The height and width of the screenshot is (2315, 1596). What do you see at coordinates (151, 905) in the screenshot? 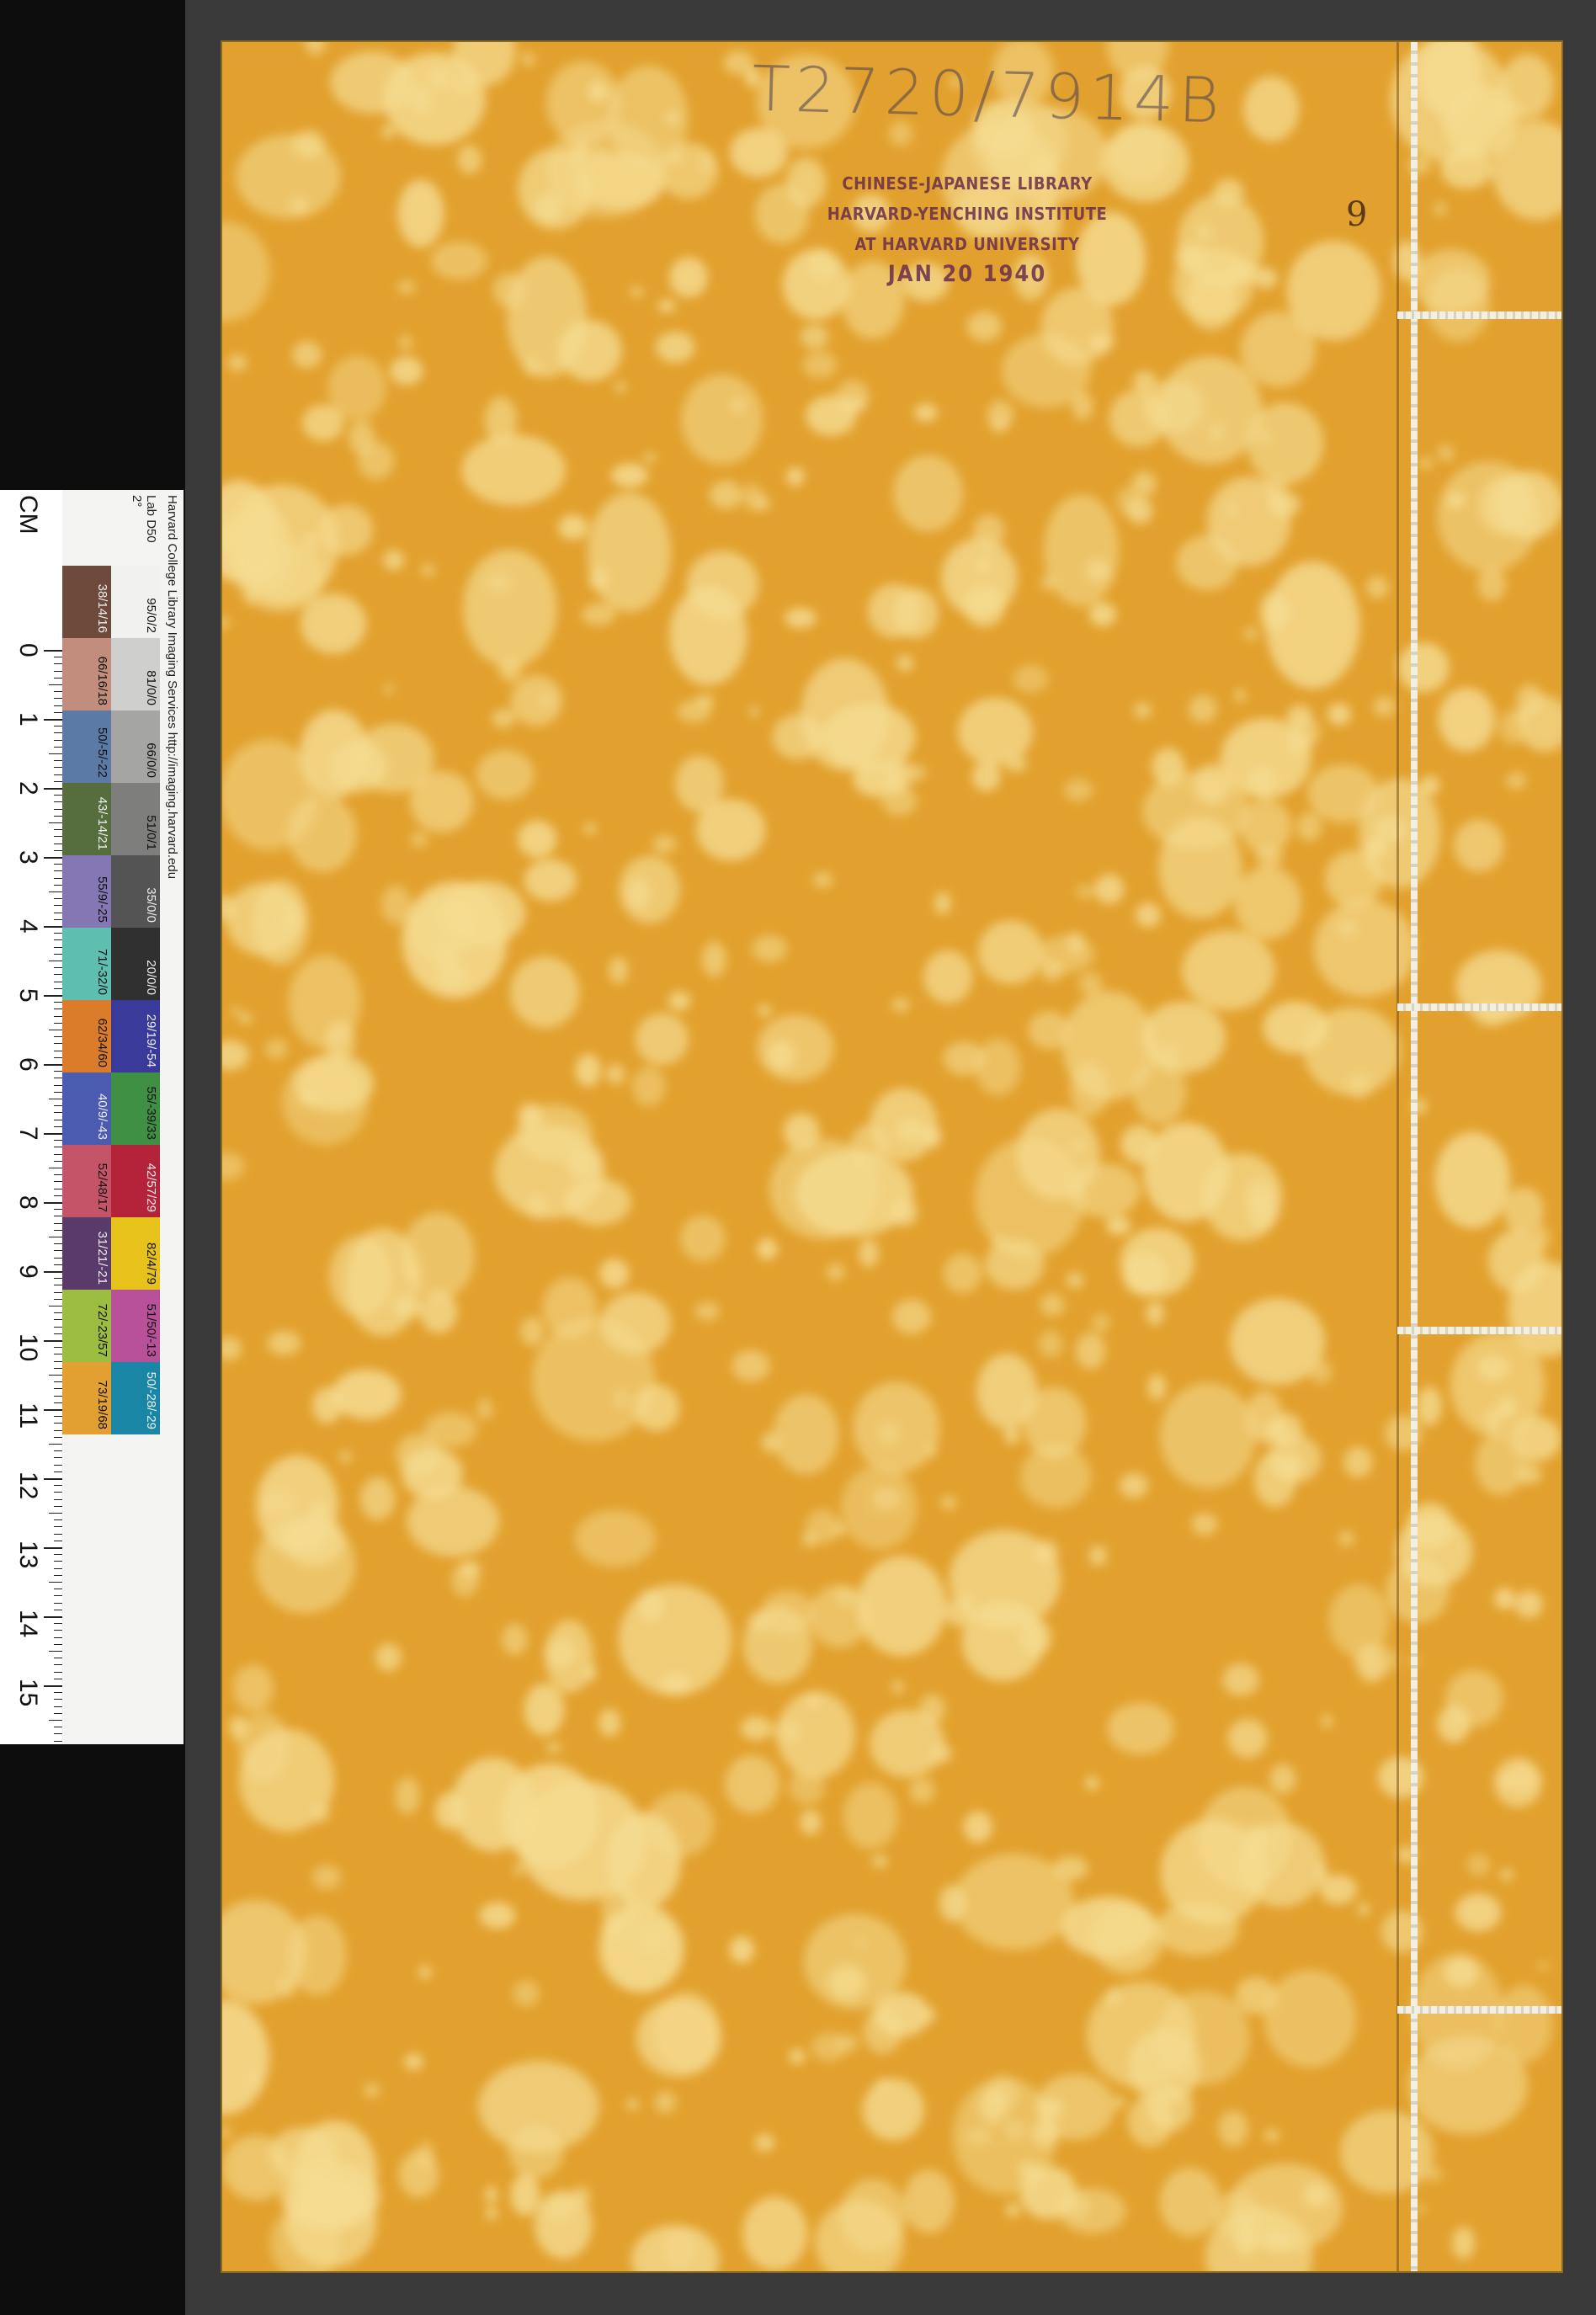
I see `patch-label: 35/0/0` at bounding box center [151, 905].